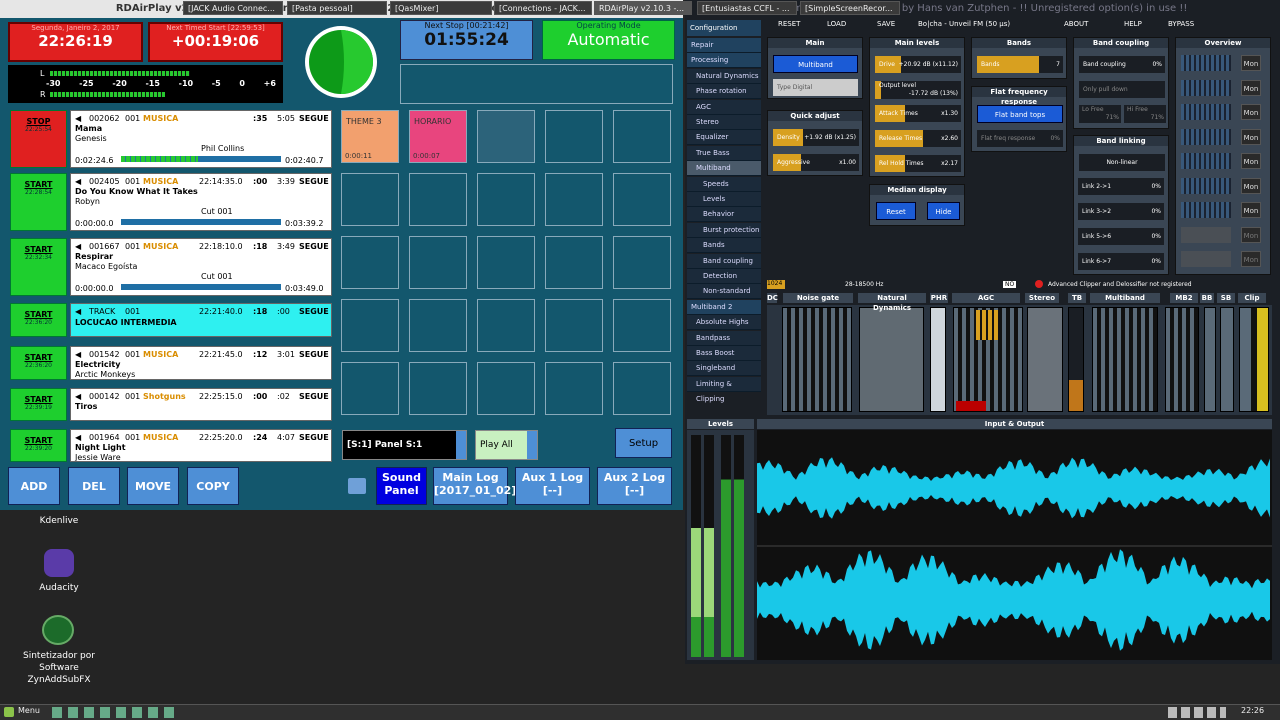  I want to click on taskbar-item: [Pasta pessoal], so click(337, 8).